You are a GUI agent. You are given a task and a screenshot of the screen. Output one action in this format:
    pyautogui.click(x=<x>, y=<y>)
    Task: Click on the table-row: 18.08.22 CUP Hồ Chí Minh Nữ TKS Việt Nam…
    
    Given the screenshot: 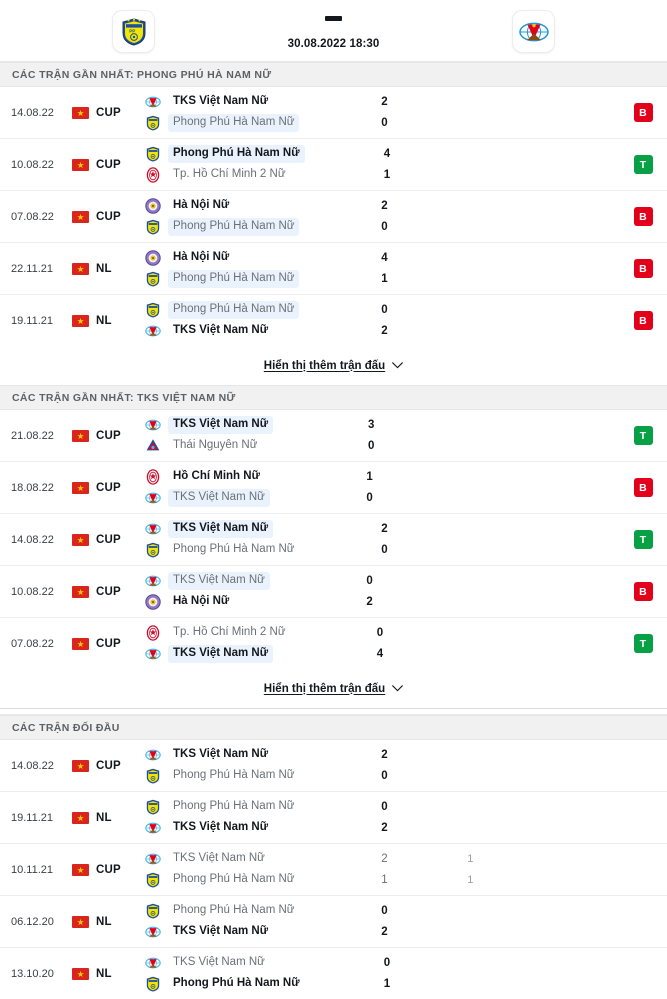 What is the action you would take?
    pyautogui.click(x=333, y=488)
    